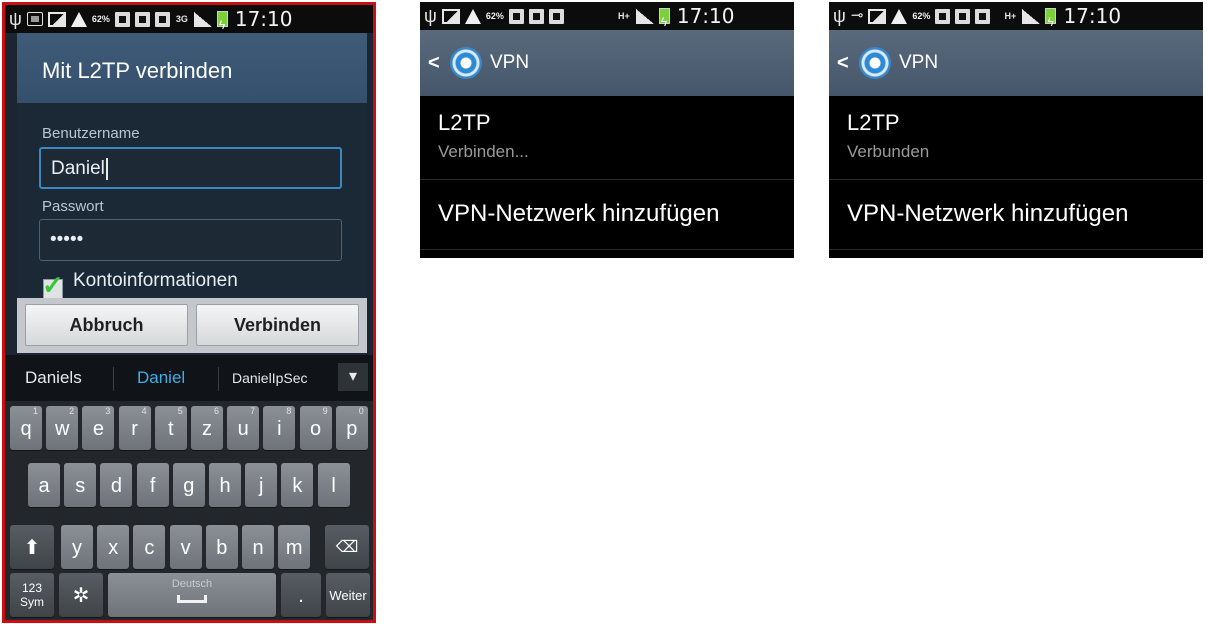 This screenshot has width=1207, height=624. I want to click on key-v: v, so click(185, 547).